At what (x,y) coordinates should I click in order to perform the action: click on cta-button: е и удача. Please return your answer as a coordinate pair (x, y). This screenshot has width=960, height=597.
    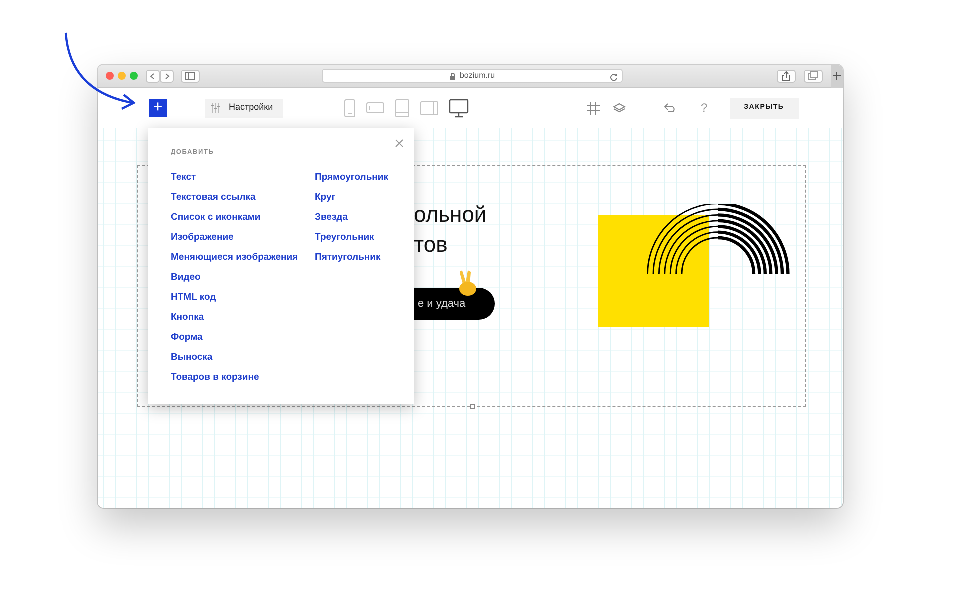
    Looking at the image, I should click on (454, 304).